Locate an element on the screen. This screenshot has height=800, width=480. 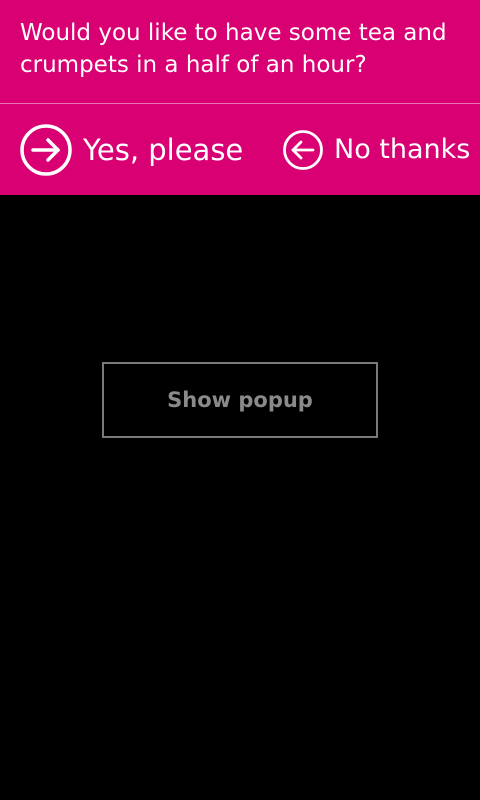
yes-please-label: Yes, please is located at coordinates (163, 150).